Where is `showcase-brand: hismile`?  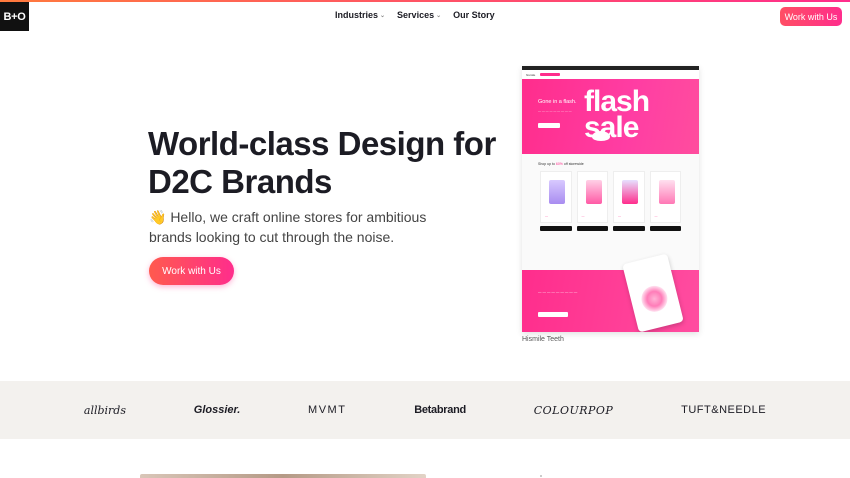
showcase-brand: hismile is located at coordinates (531, 74).